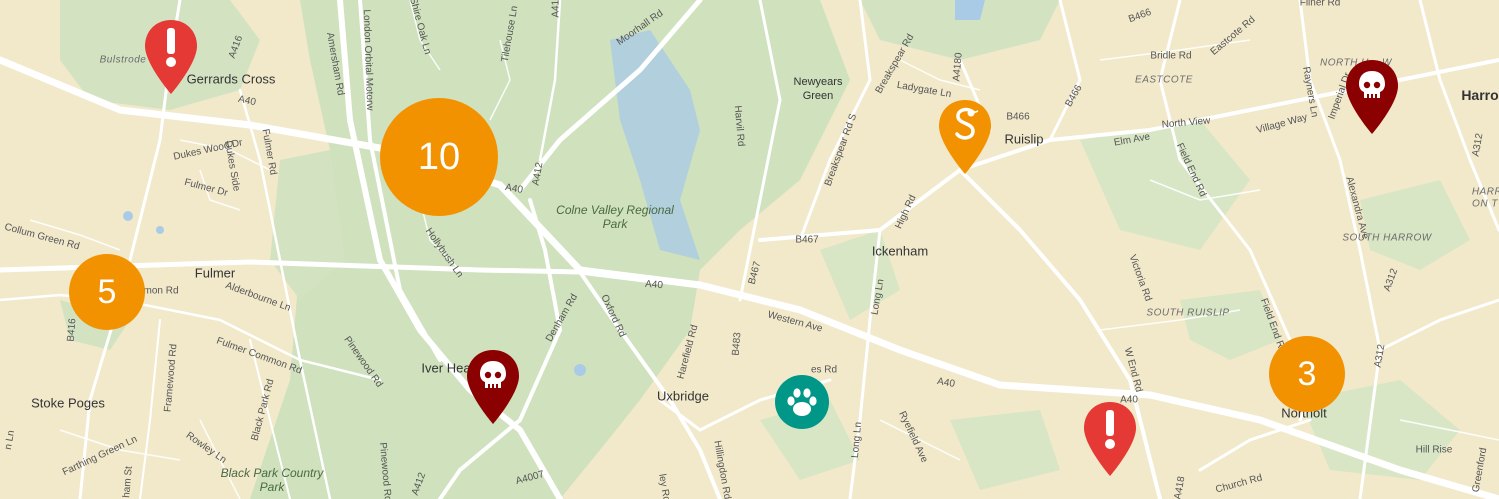 This screenshot has height=499, width=1499. Describe the element at coordinates (1307, 374) in the screenshot. I see `cluster-3: 3` at that location.